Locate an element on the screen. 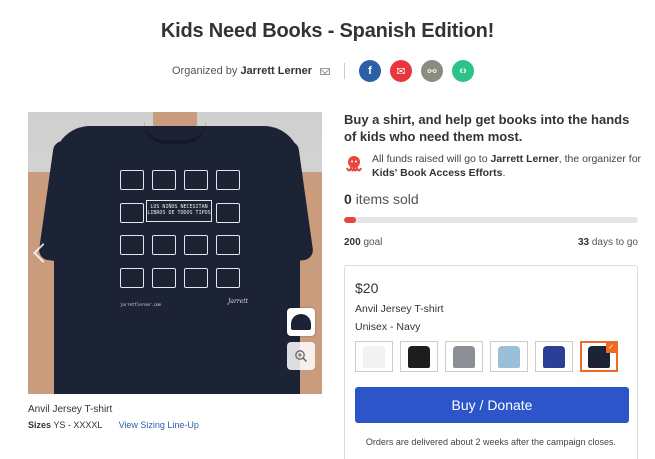 This screenshot has height=459, width=655. charity-octopus-icon is located at coordinates (354, 164).